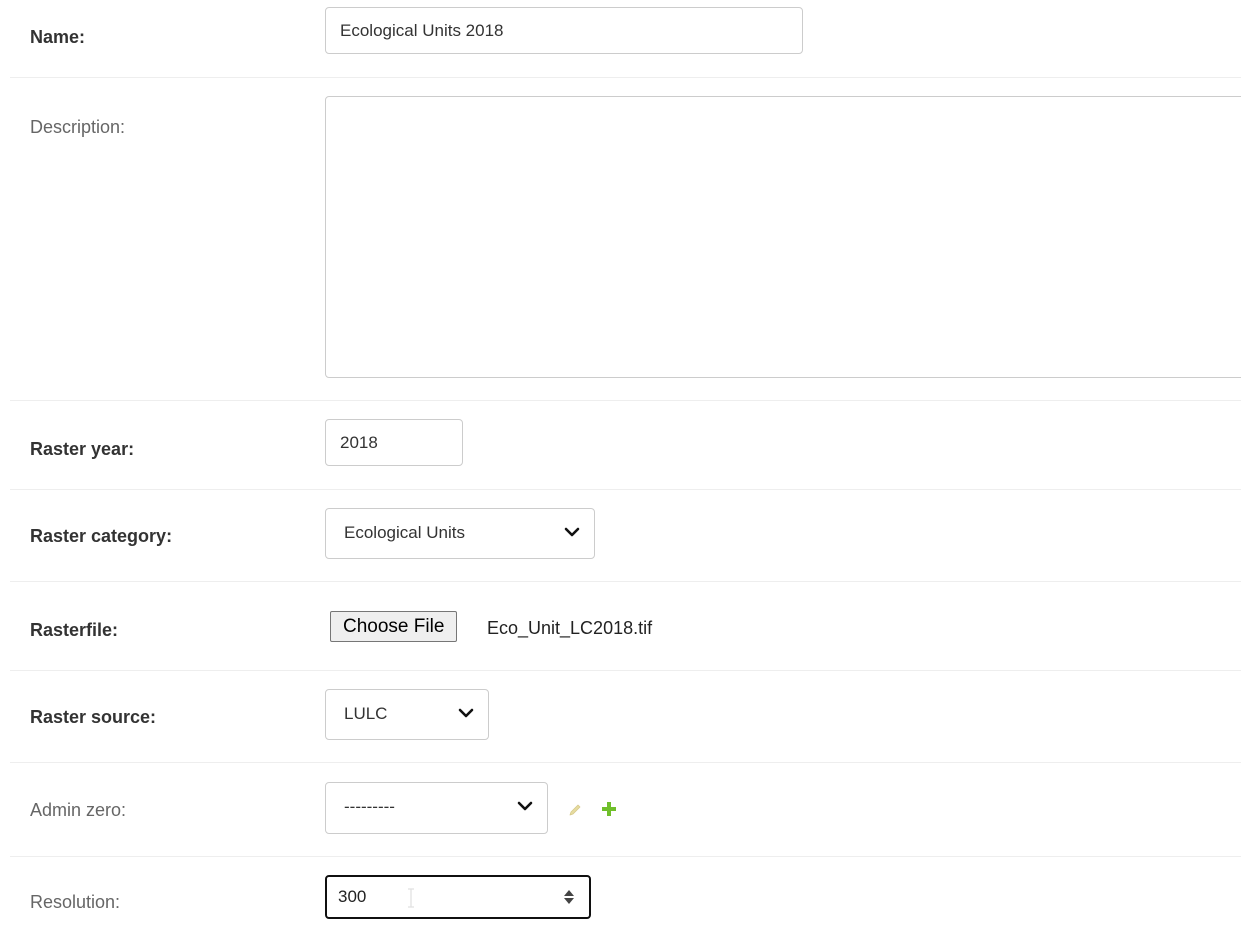  What do you see at coordinates (78, 810) in the screenshot?
I see `admin-zero-label: Admin zero:` at bounding box center [78, 810].